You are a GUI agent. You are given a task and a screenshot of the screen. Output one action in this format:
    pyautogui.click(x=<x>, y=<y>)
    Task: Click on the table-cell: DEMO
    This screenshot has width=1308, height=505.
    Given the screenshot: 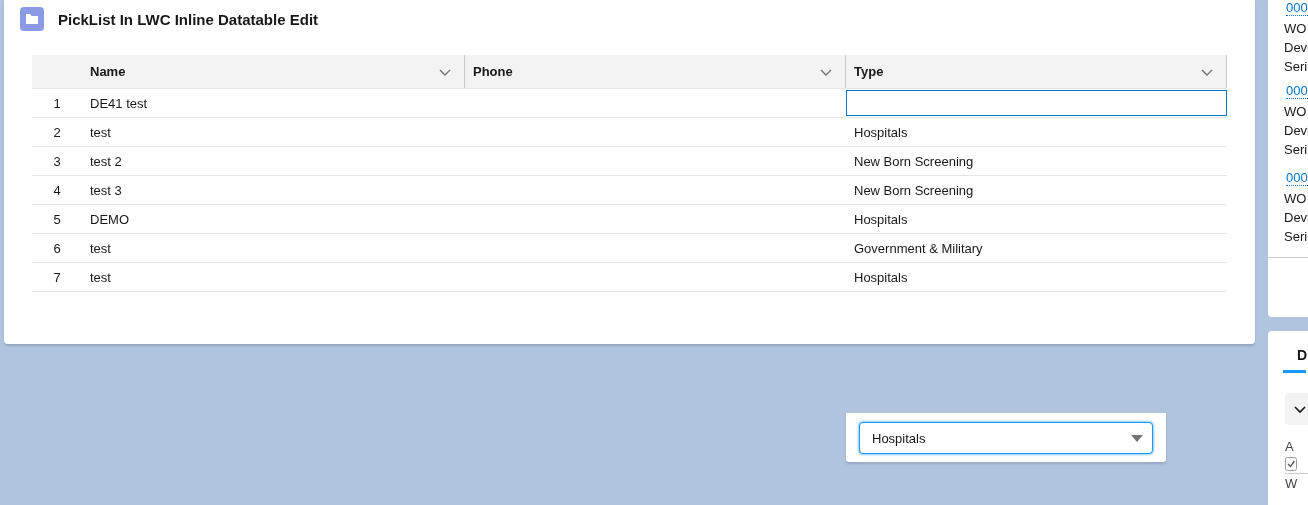 What is the action you would take?
    pyautogui.click(x=273, y=219)
    